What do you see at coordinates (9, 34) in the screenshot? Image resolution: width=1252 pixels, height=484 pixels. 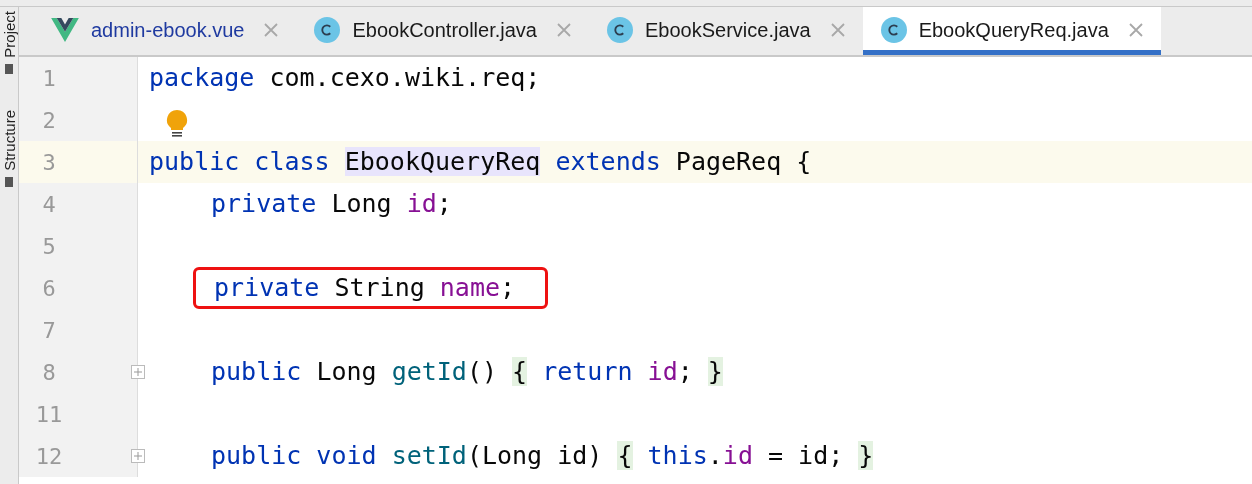 I see `tool-window-tab: Project` at bounding box center [9, 34].